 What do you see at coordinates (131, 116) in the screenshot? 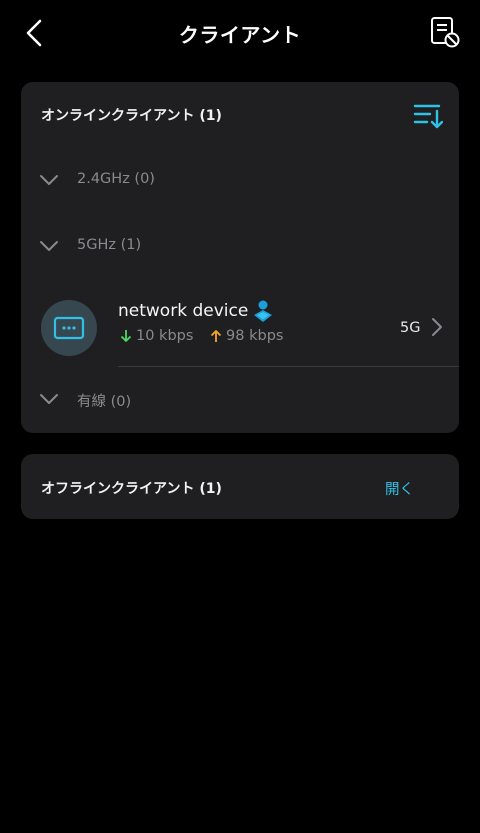
I see `online-clients-title: オンラインクライアント (1)` at bounding box center [131, 116].